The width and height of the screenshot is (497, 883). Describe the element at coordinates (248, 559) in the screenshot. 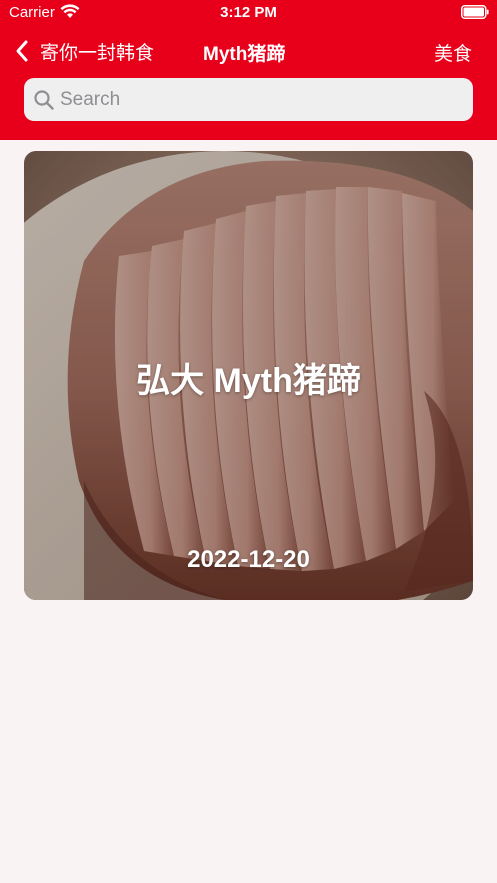

I see `card-date: 2022-12-20` at that location.